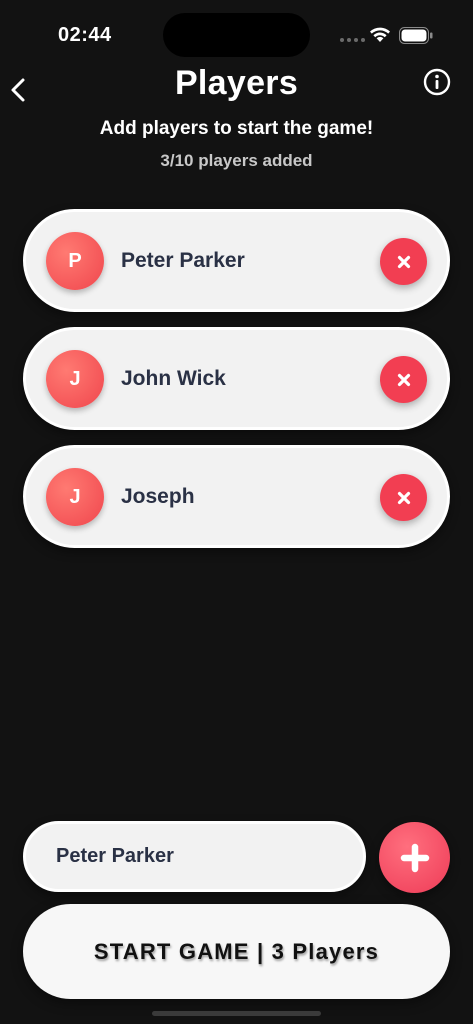  I want to click on battery-icon, so click(416, 35).